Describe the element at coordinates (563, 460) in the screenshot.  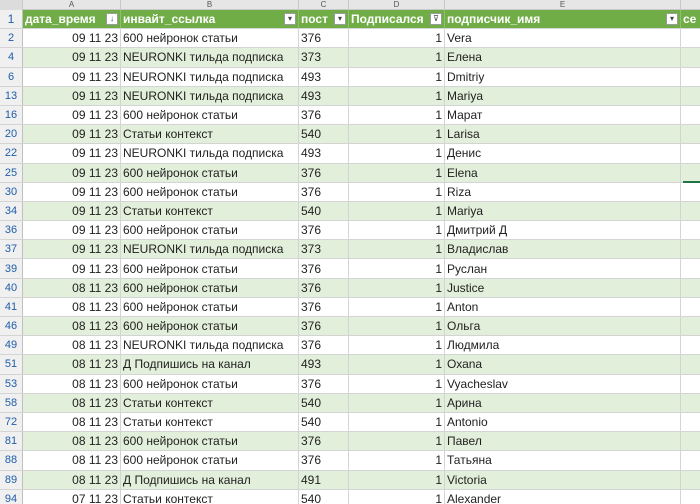
I see `cell-subscriber-name: Татьяна` at that location.